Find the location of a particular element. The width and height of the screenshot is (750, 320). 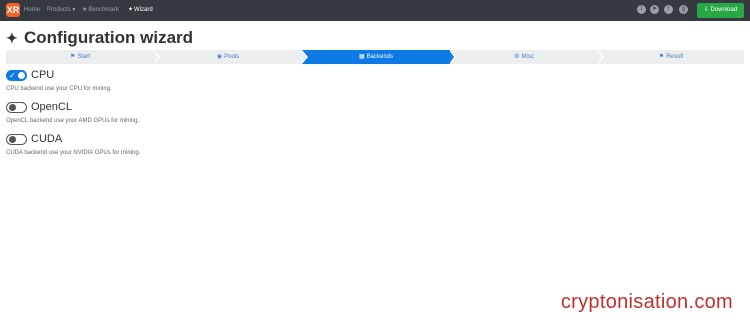

nav-link-benchmark: ★Benchmark is located at coordinates (100, 10).